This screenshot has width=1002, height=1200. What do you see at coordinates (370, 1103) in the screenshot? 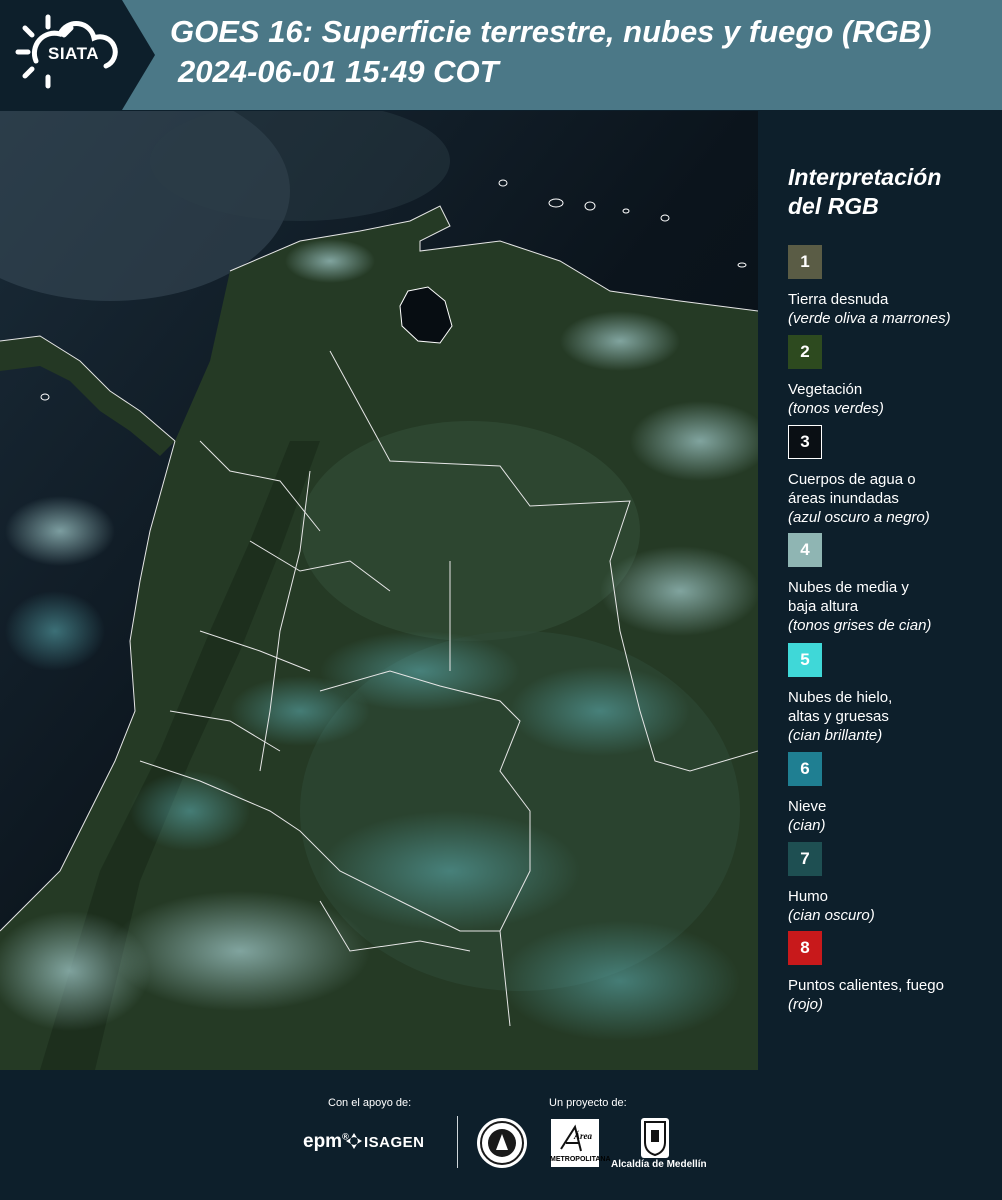
I see `support-label: Con el apoyo de:` at bounding box center [370, 1103].